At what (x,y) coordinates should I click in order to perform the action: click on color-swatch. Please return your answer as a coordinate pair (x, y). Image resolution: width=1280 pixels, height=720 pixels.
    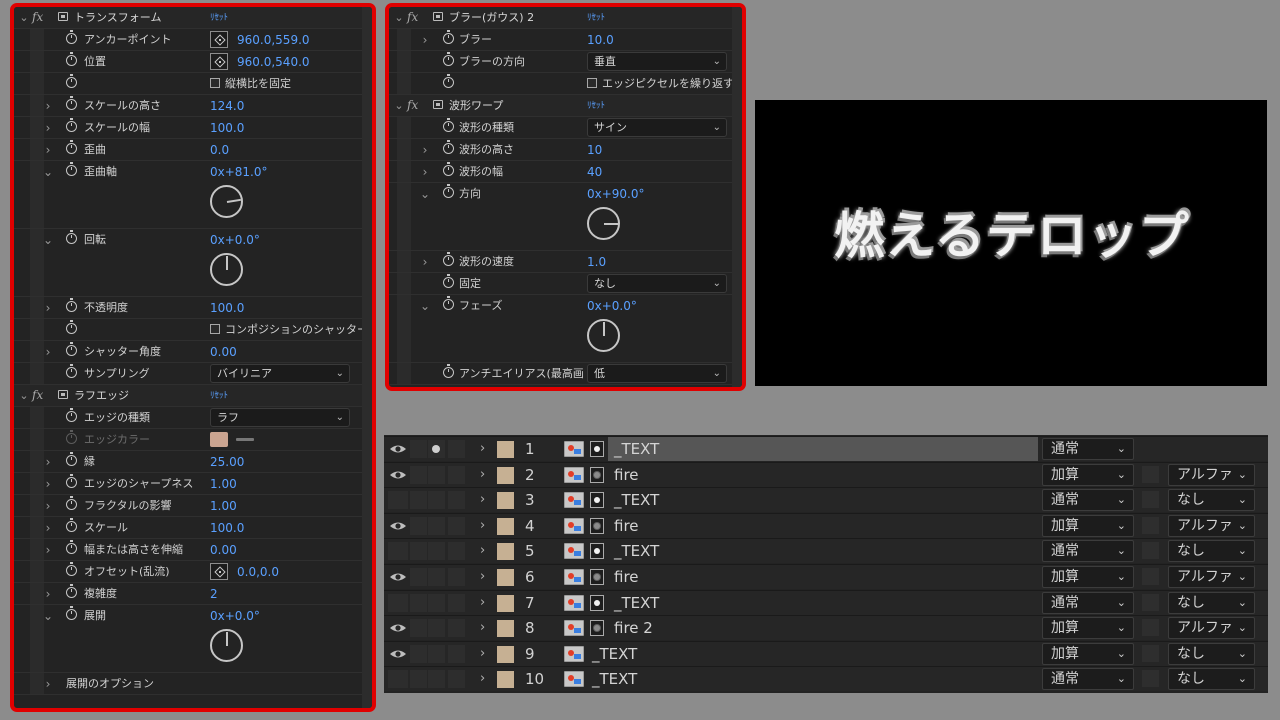
    Looking at the image, I should click on (219, 439).